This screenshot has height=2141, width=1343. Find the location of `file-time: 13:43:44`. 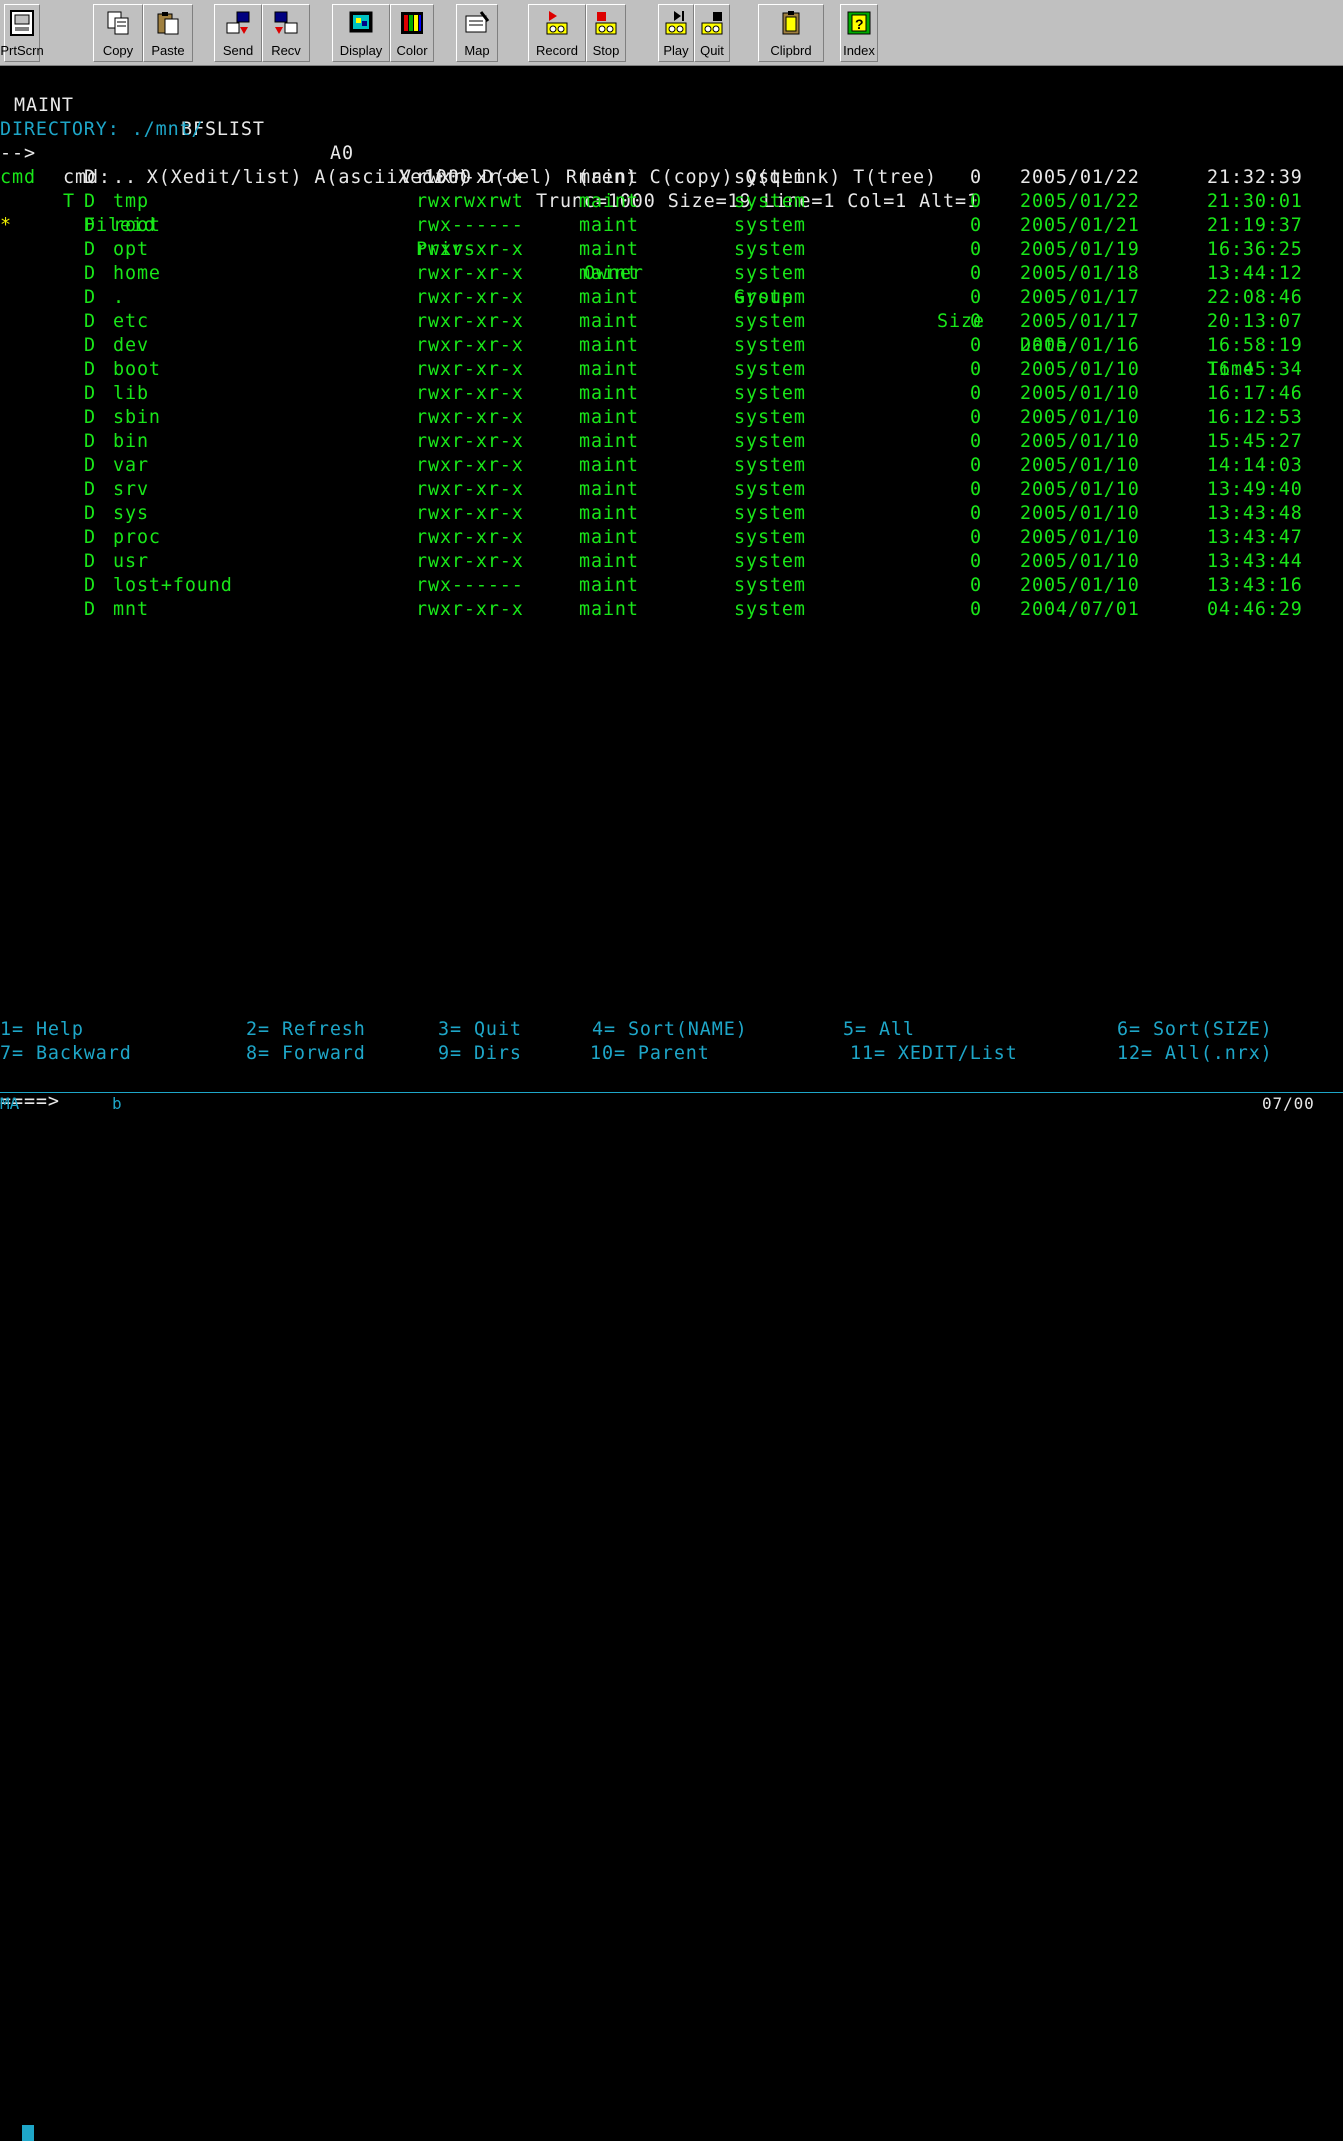

file-time: 13:43:44 is located at coordinates (1255, 561).